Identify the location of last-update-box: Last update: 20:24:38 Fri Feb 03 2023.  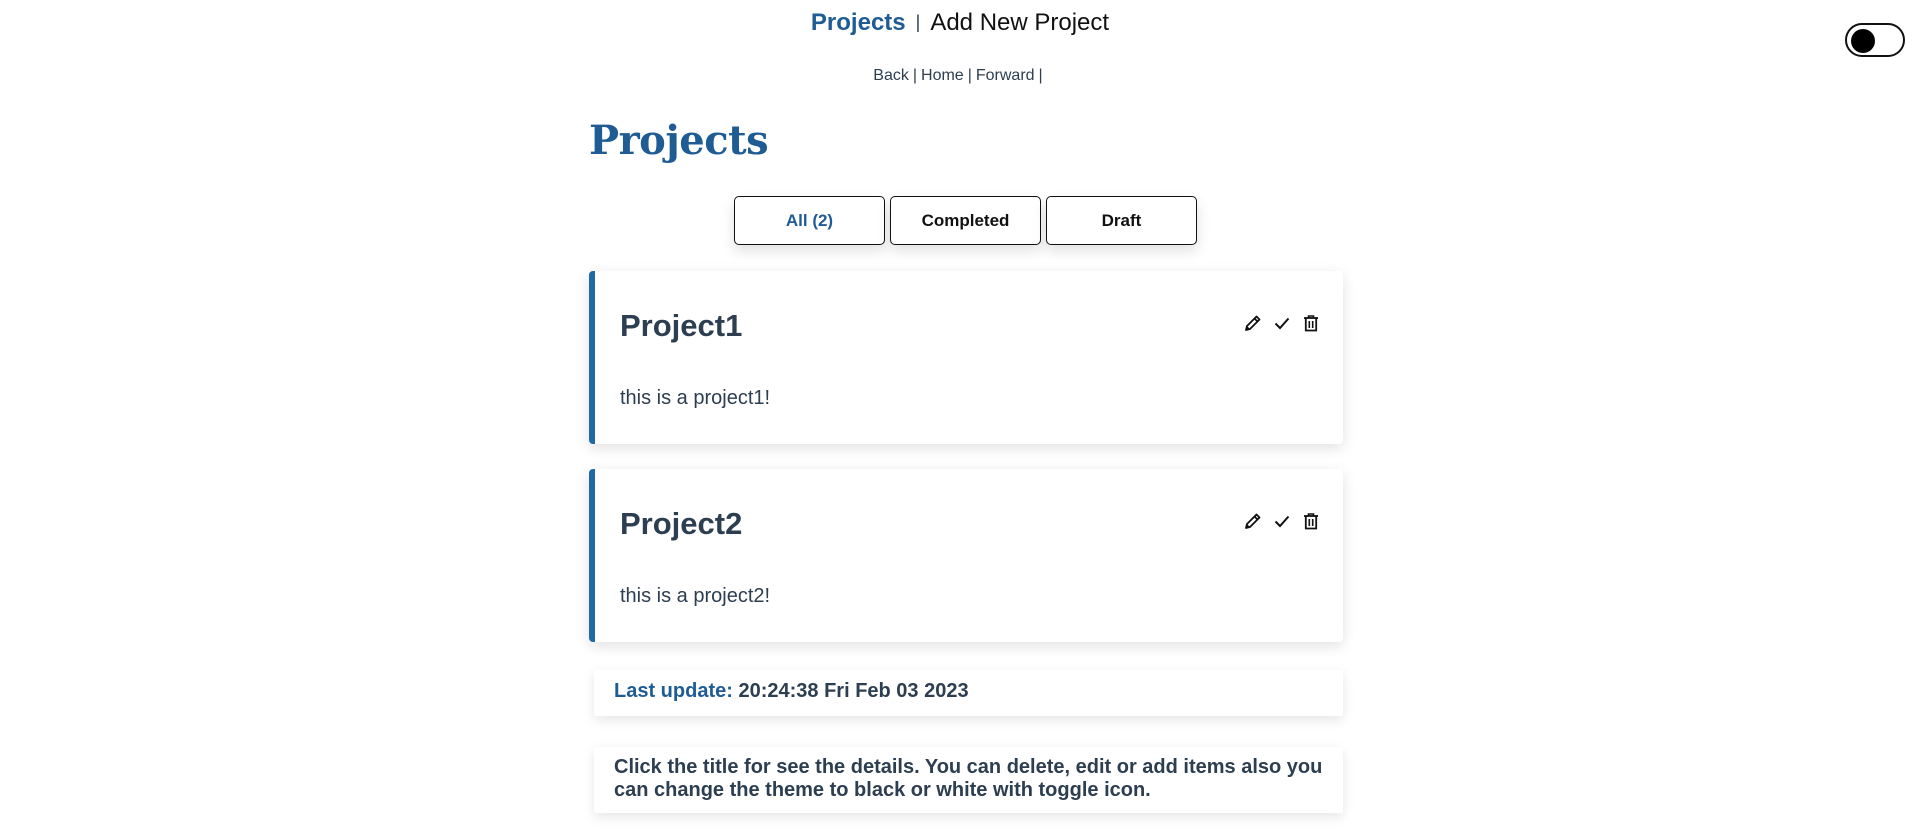
(968, 693).